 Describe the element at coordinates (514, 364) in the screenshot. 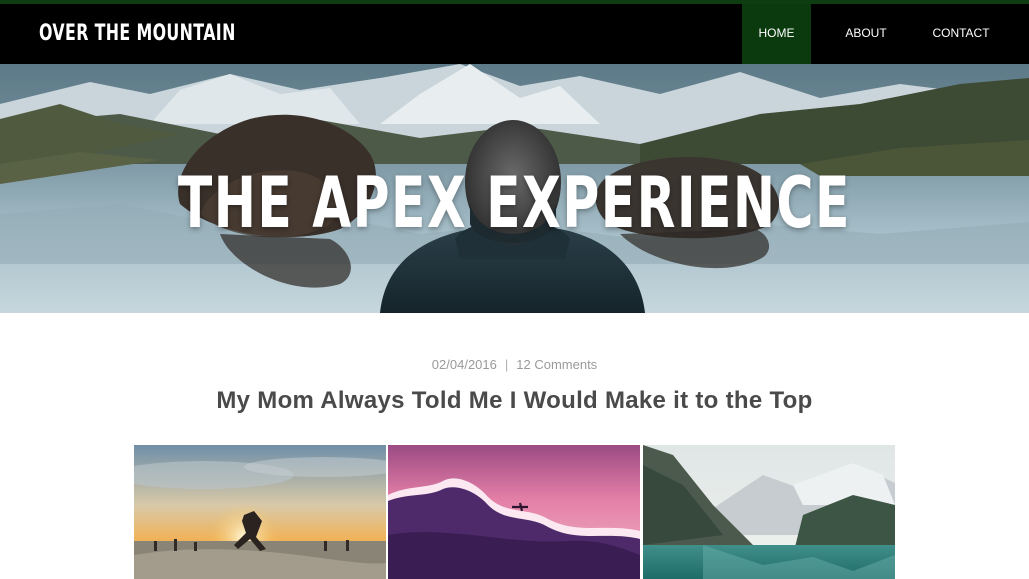

I see `post-meta: 02/04/2016 | 12 Comments` at that location.